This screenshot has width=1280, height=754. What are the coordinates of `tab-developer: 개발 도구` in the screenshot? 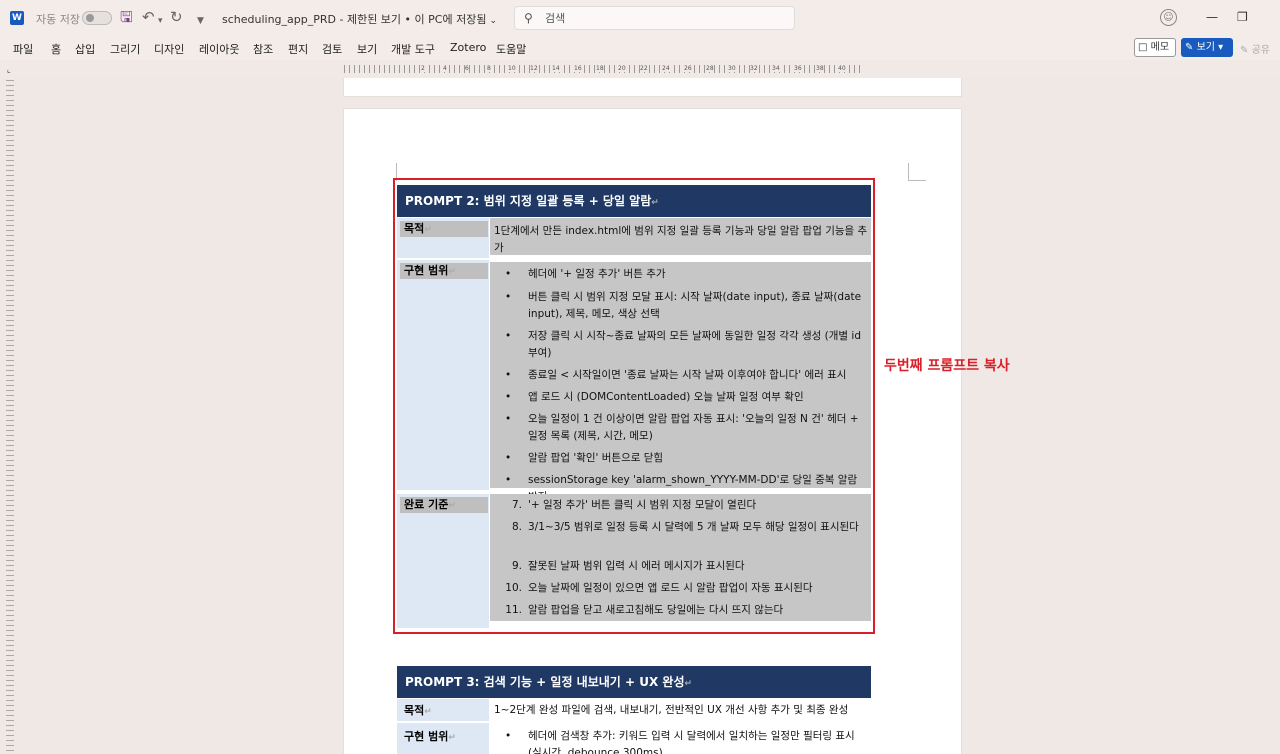 It's located at (413, 49).